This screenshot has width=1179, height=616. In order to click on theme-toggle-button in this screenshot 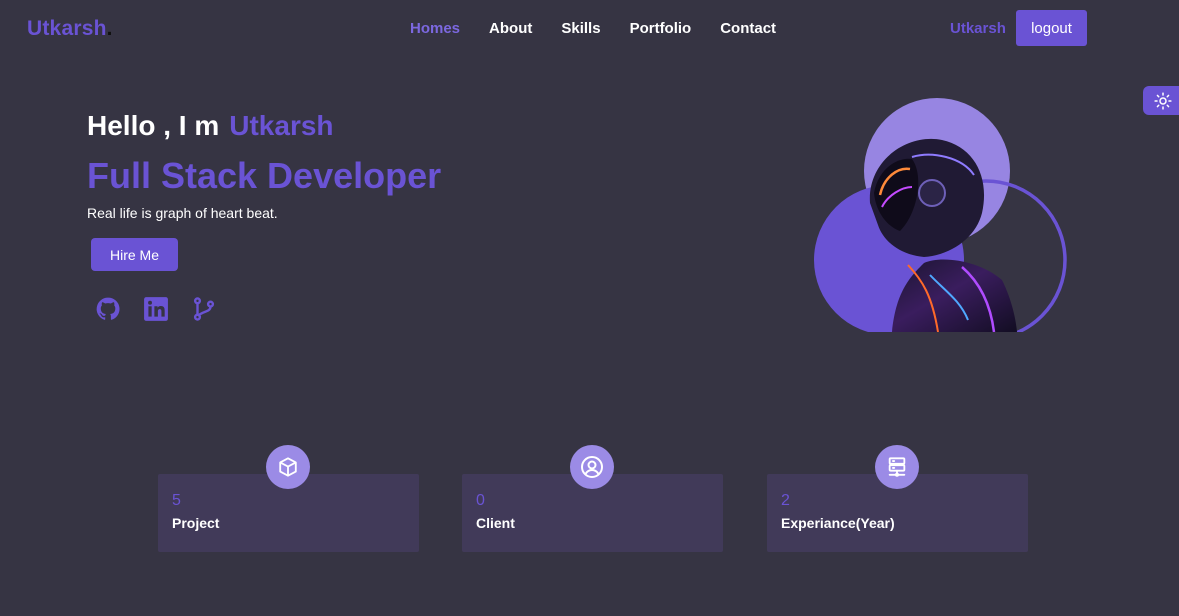, I will do `click(1161, 100)`.